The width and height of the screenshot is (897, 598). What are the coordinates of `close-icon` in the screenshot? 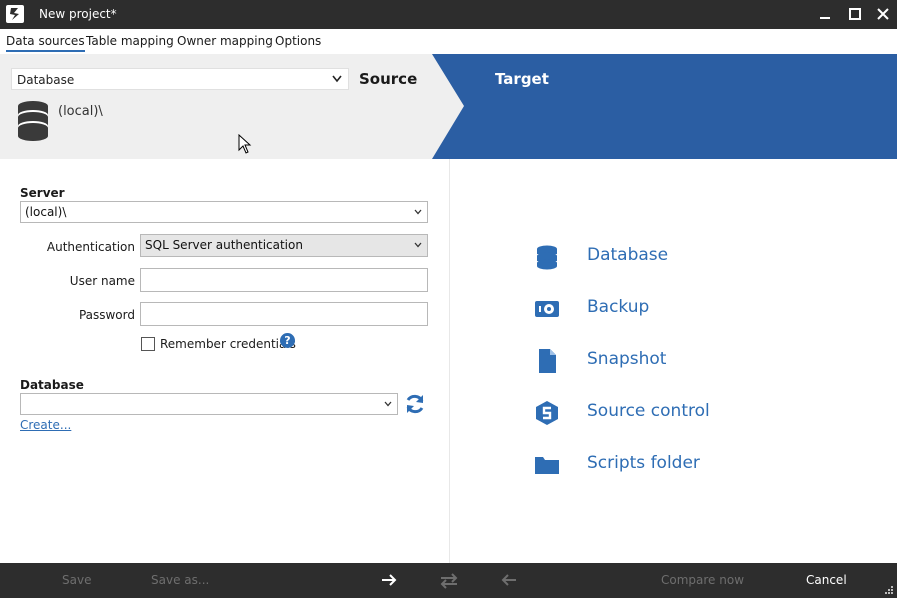 It's located at (883, 14).